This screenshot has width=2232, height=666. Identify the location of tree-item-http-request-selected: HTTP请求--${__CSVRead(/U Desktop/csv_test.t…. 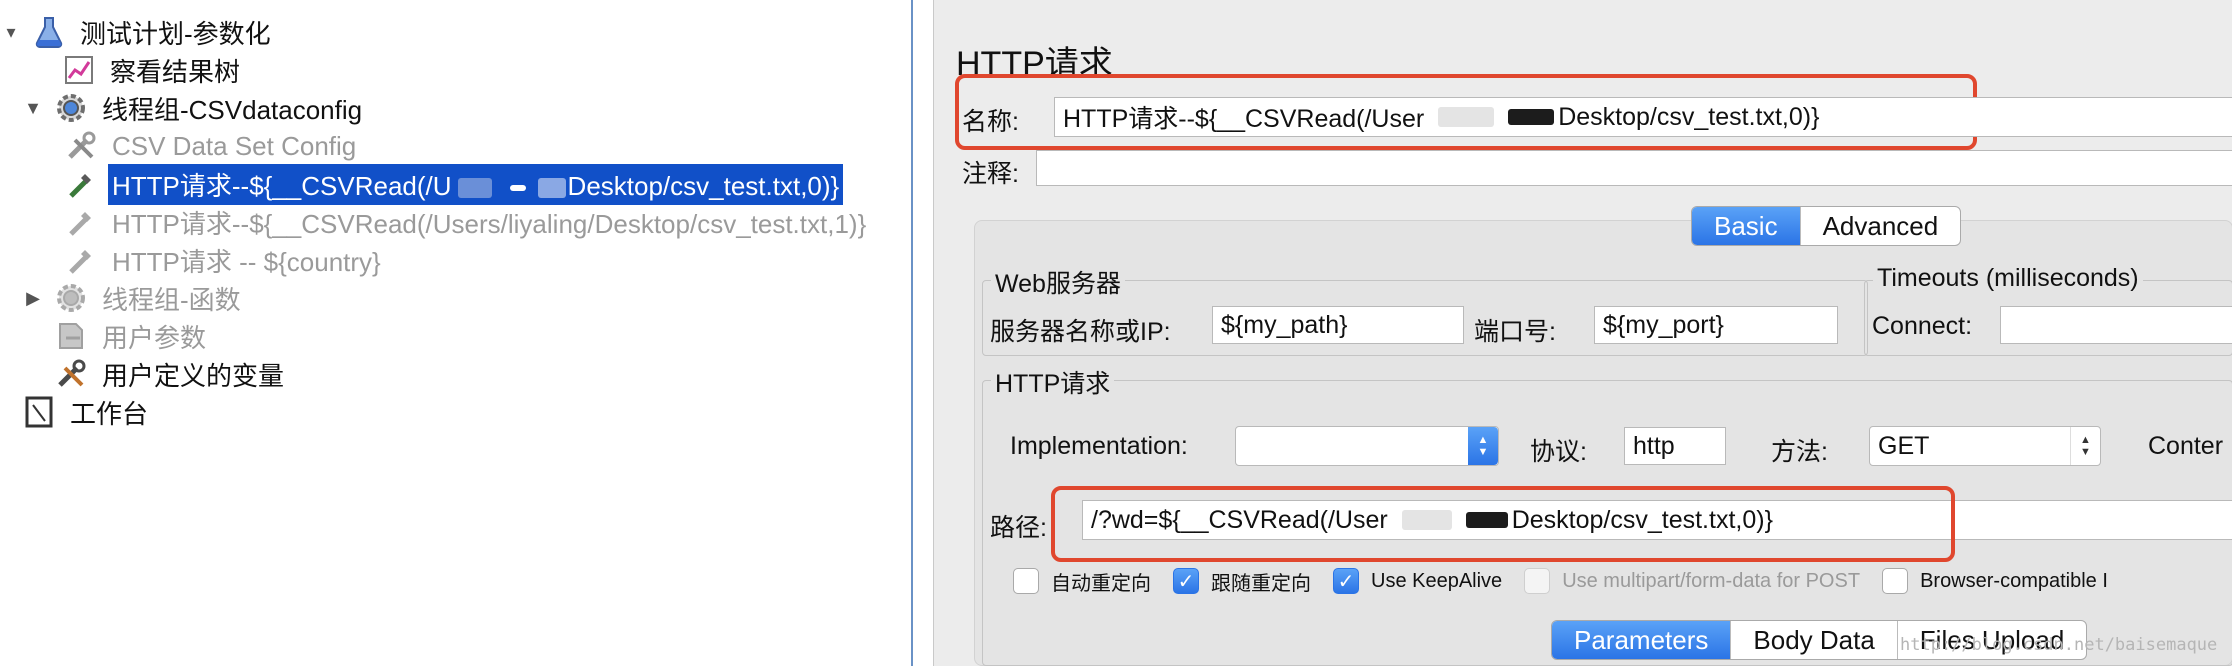
(454, 184).